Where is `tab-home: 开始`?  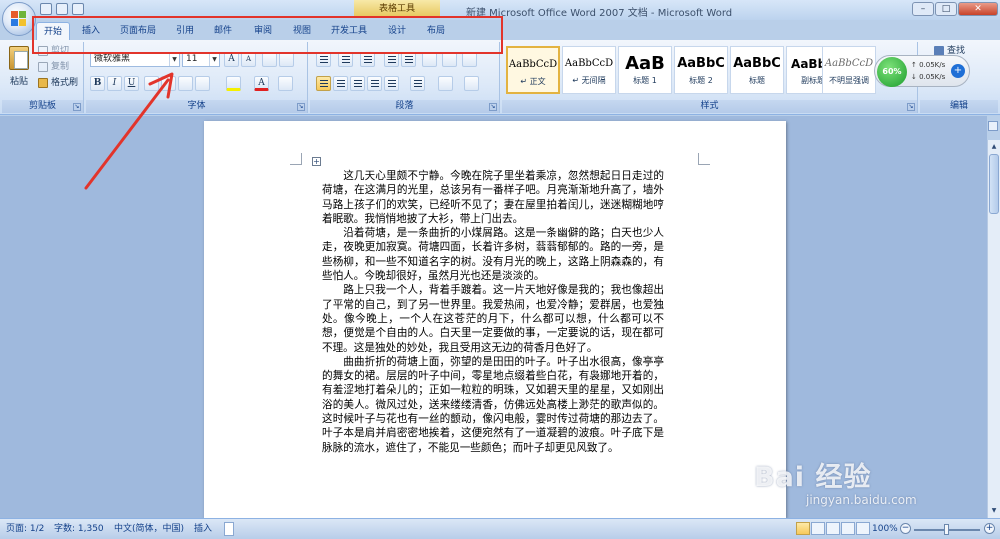 tab-home: 开始 is located at coordinates (53, 31).